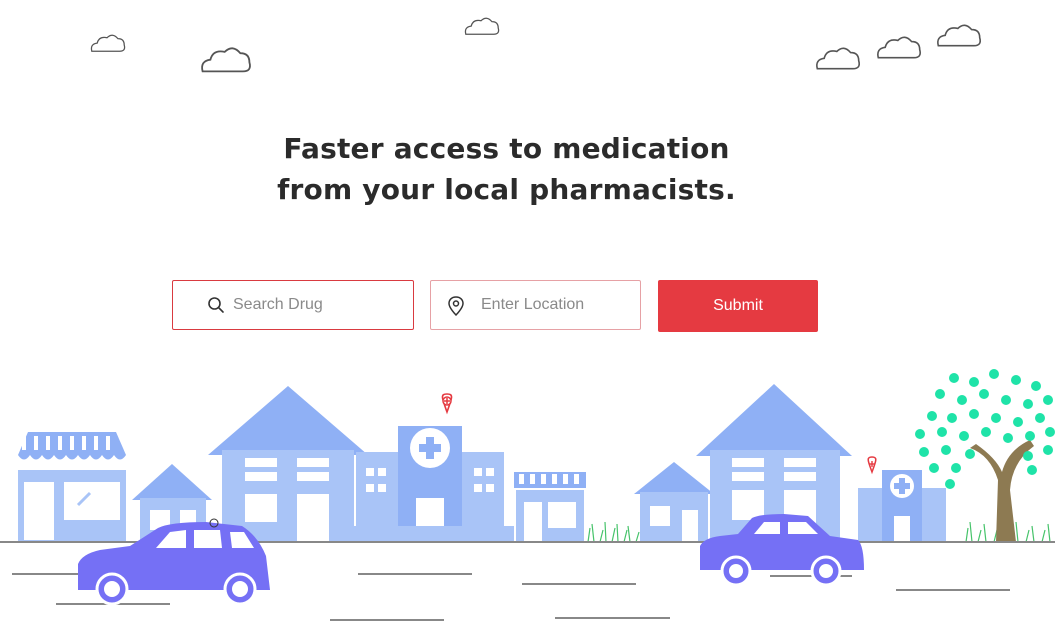  Describe the element at coordinates (506, 189) in the screenshot. I see `hero-heading-line-2: from your local pharmacists.` at that location.